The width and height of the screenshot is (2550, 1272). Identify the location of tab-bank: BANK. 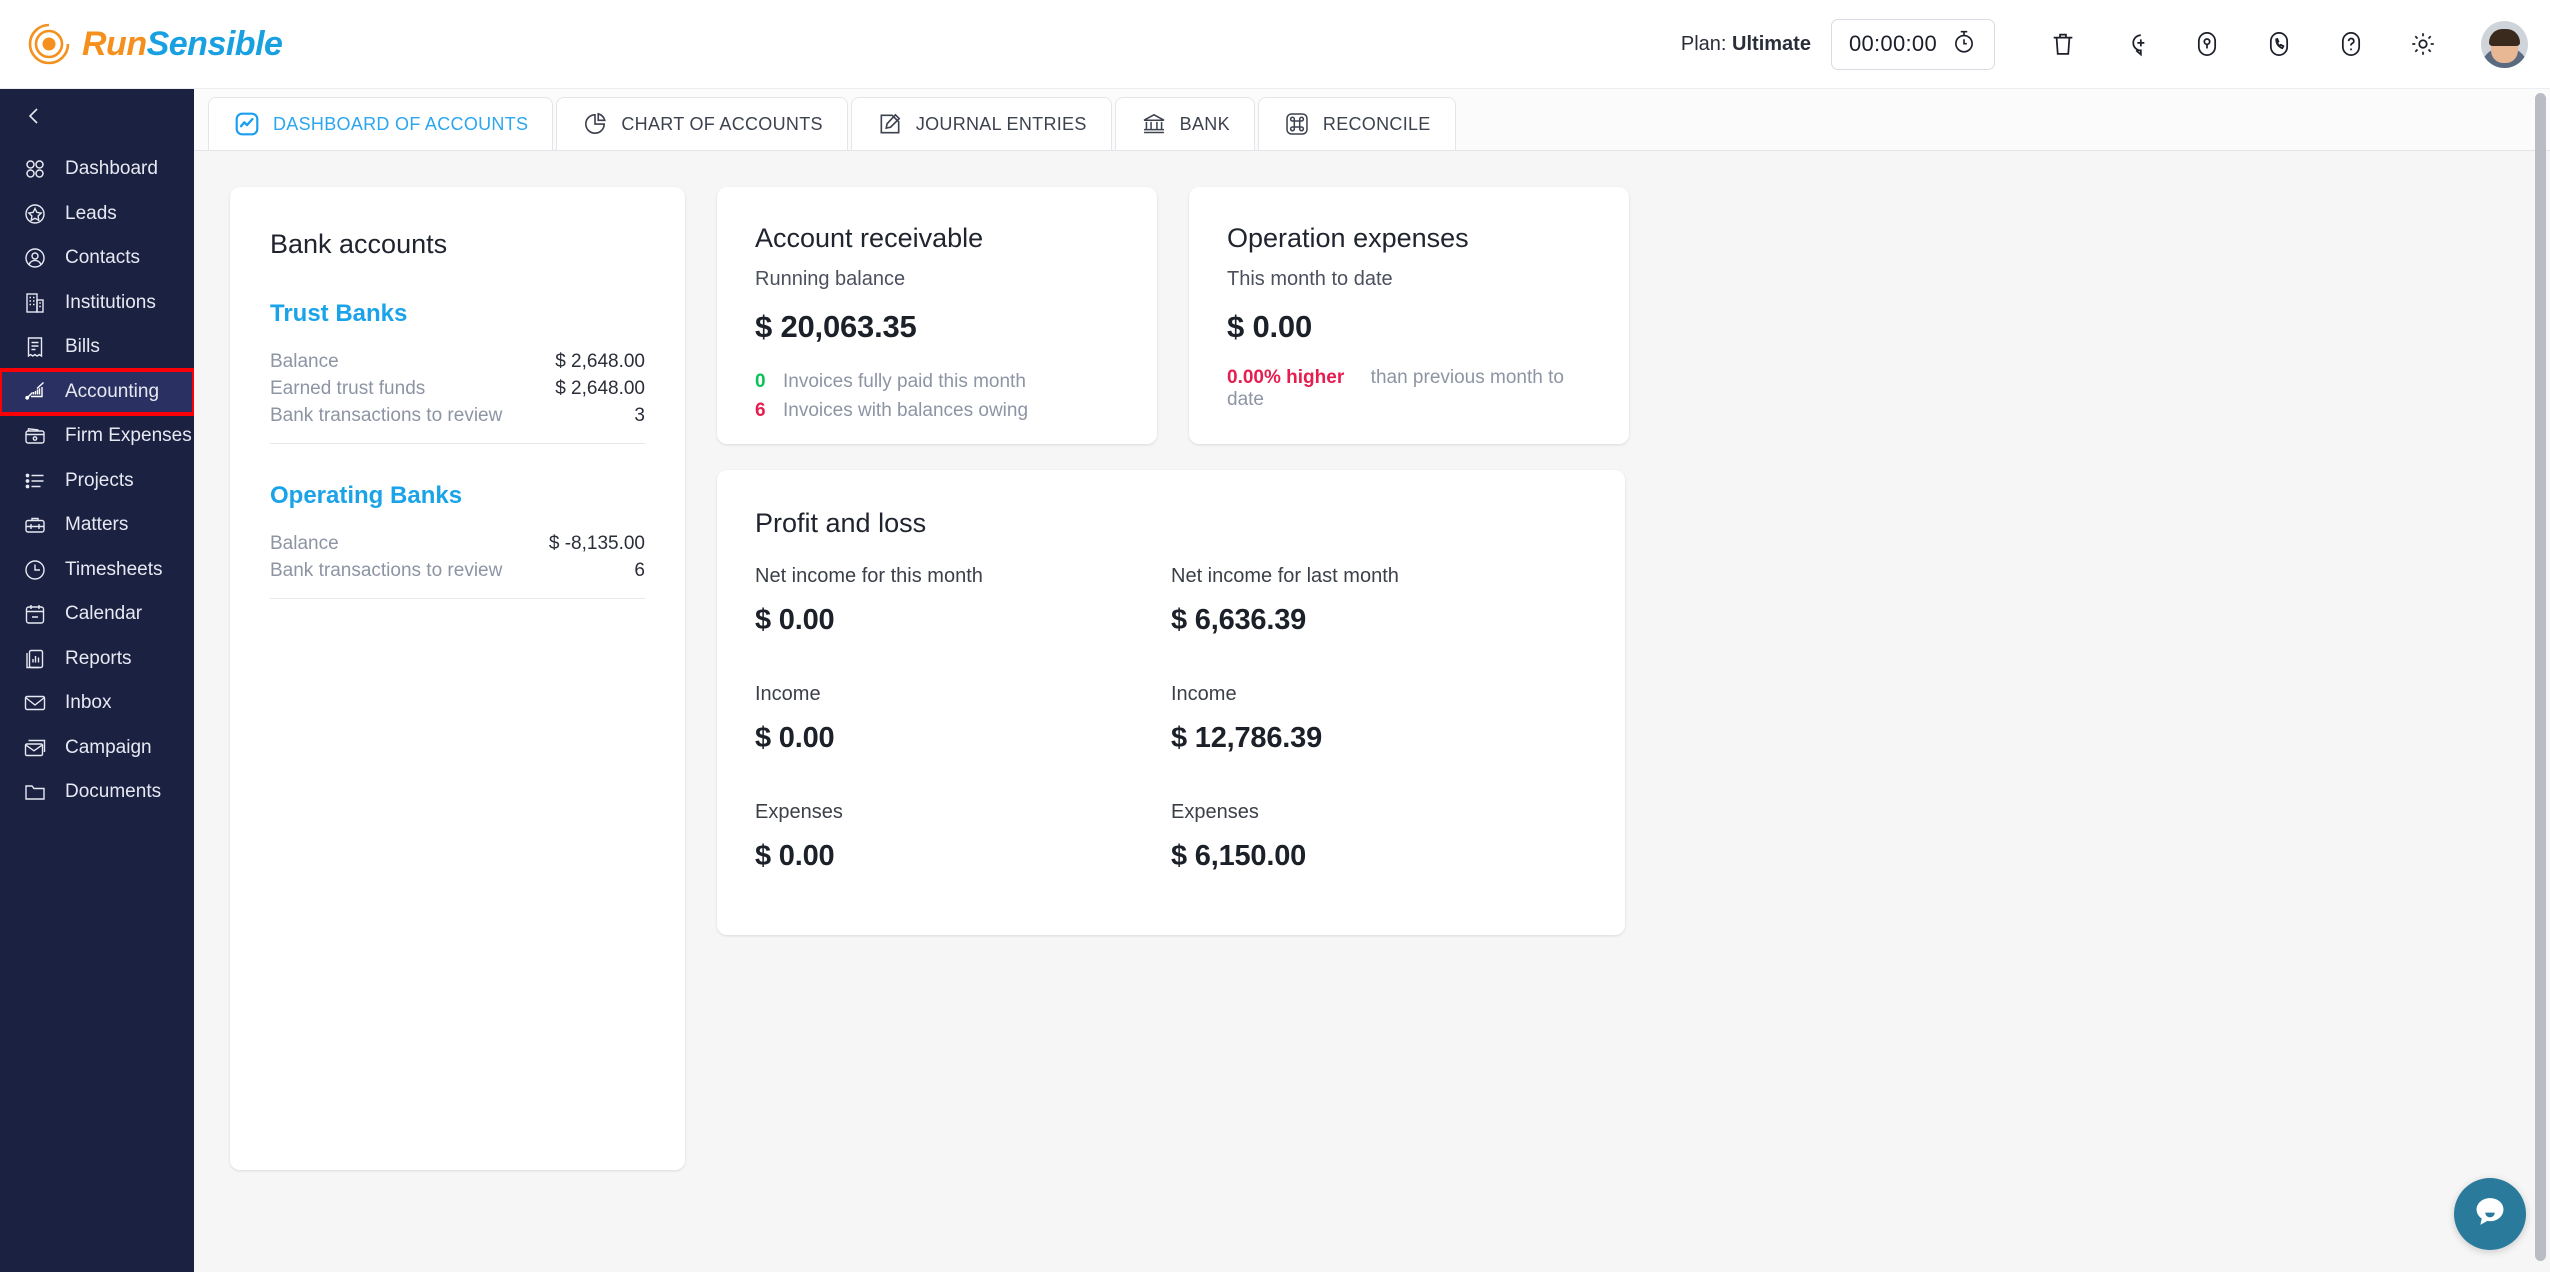
(1184, 123).